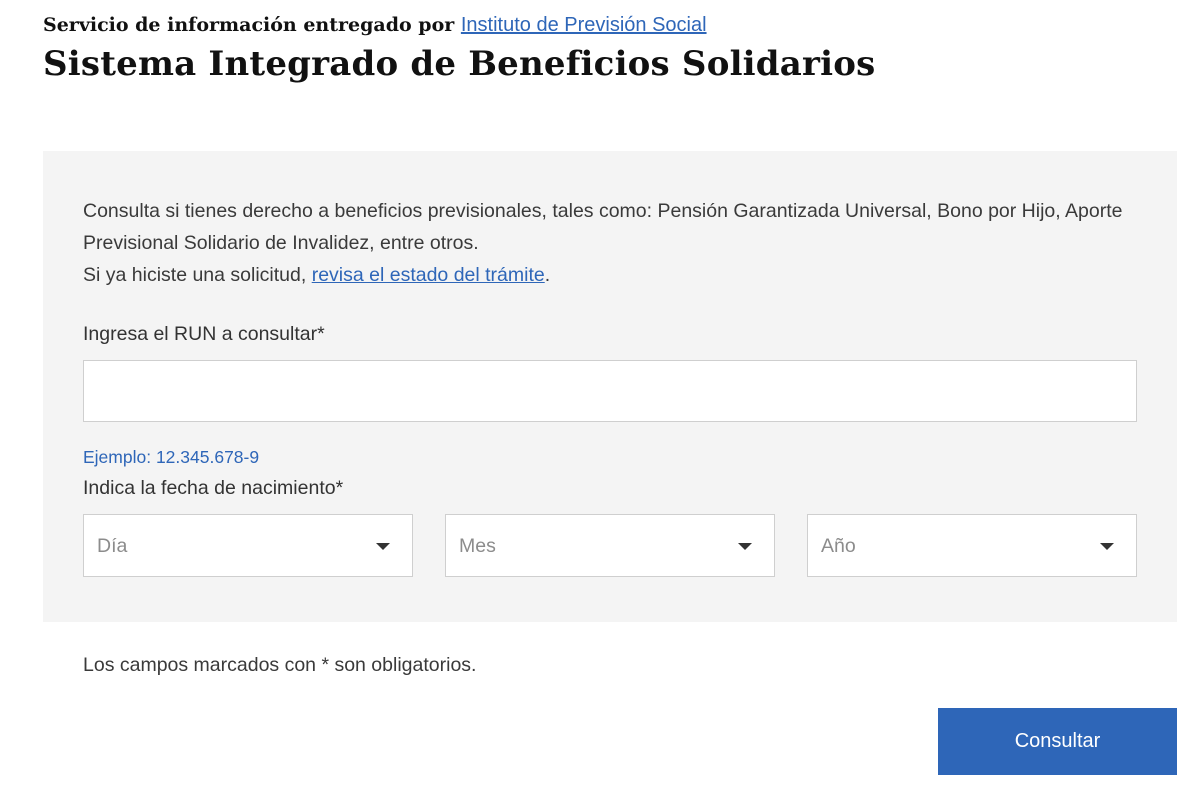 The width and height of the screenshot is (1200, 804). Describe the element at coordinates (213, 488) in the screenshot. I see `birthdate-label: Indica la fecha de nacimiento*` at that location.